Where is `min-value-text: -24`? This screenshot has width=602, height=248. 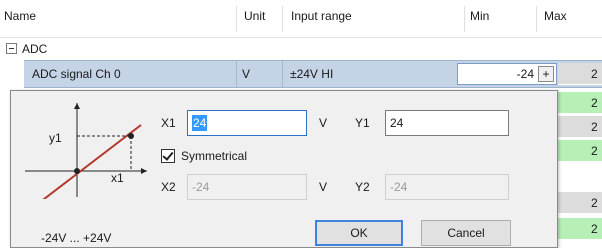 min-value-text: -24 is located at coordinates (525, 74).